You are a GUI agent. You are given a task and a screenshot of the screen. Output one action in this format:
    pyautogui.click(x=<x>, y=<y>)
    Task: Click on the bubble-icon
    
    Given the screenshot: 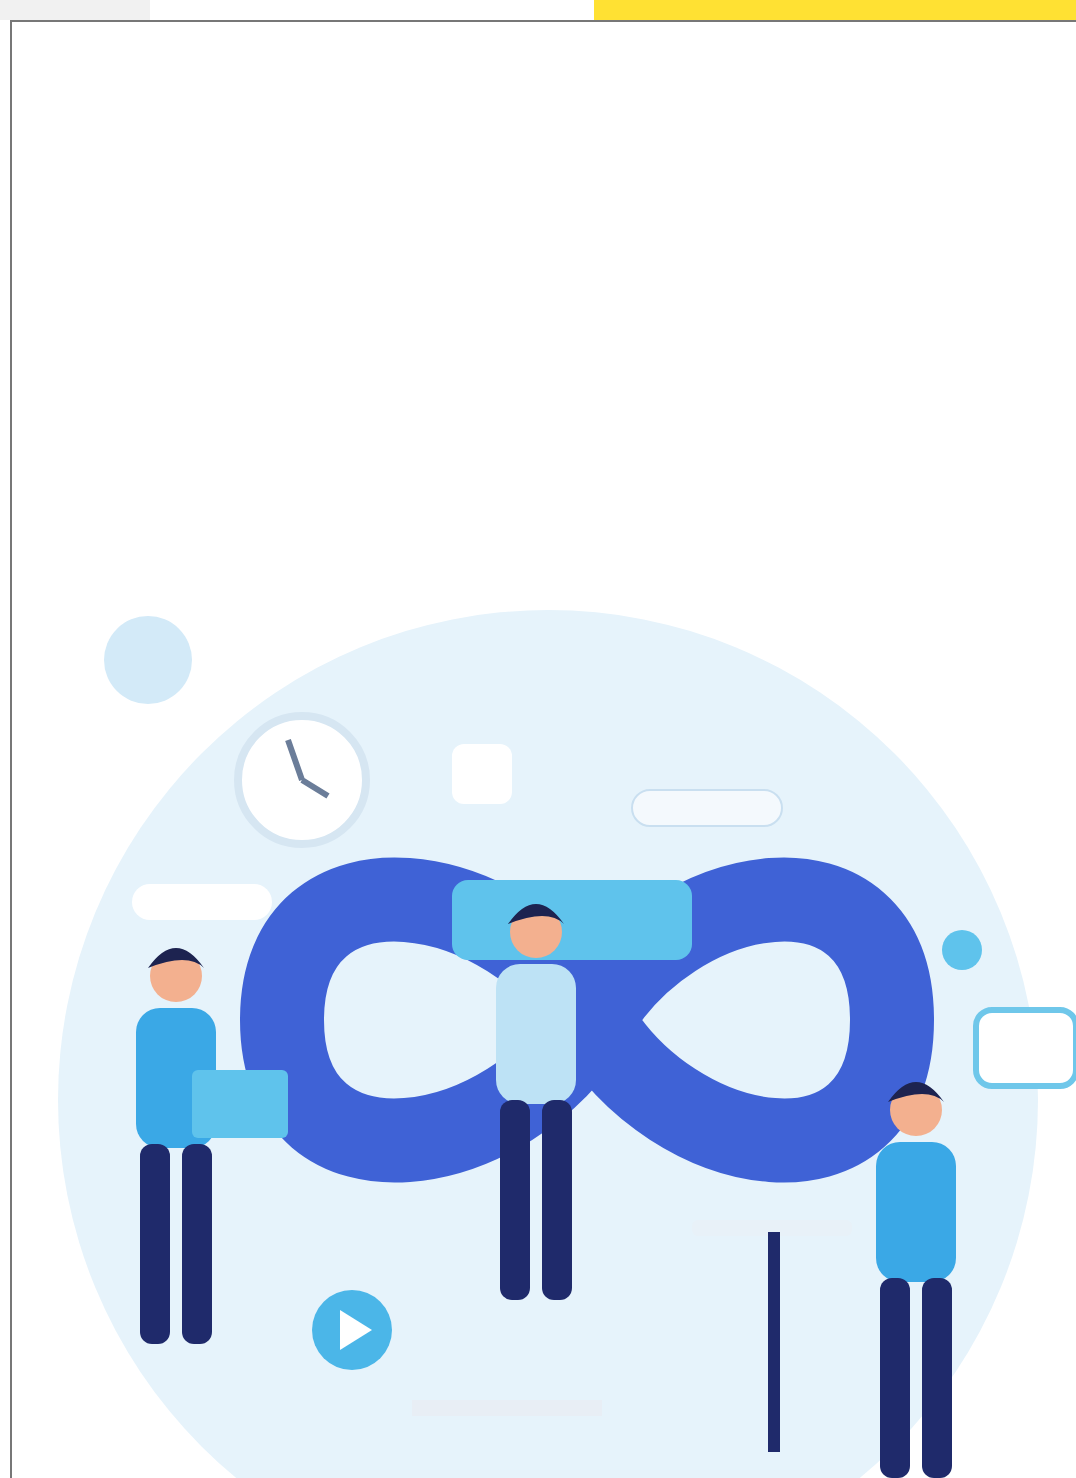 What is the action you would take?
    pyautogui.click(x=148, y=660)
    